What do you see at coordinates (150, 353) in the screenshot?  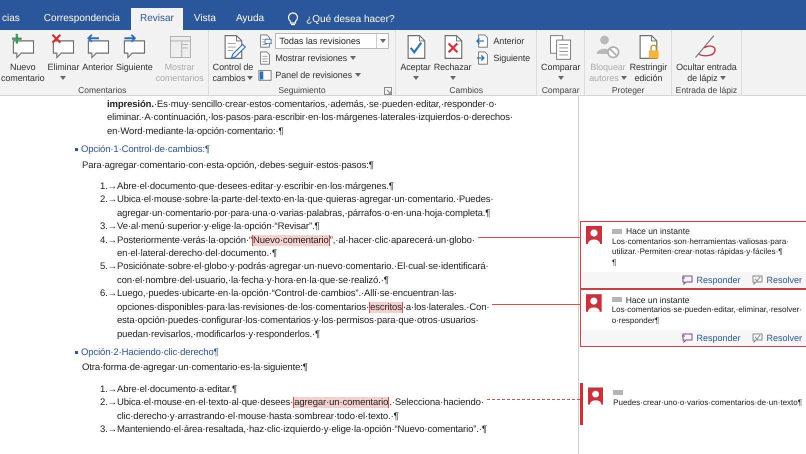 I see `section-heading: Opción·2·Haciendo·clic·derecho¶` at bounding box center [150, 353].